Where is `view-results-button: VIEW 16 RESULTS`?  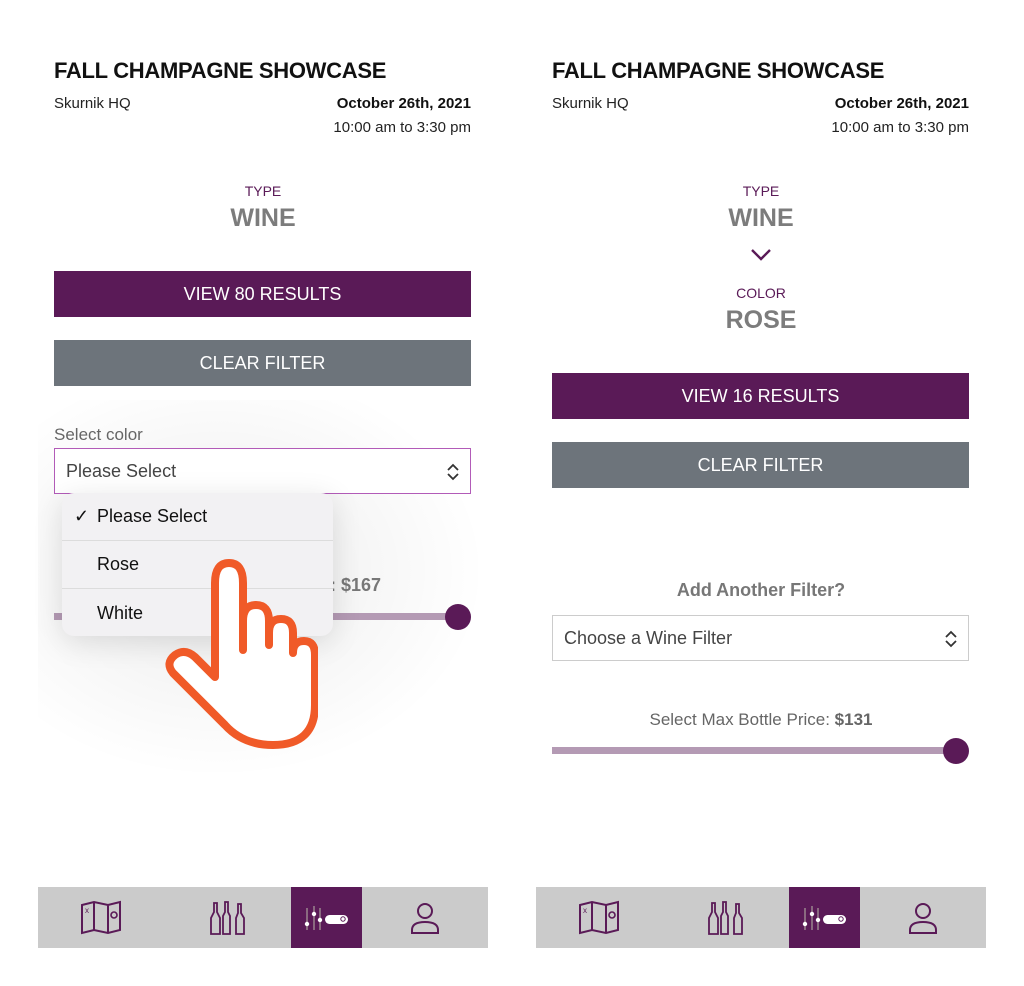
view-results-button: VIEW 16 RESULTS is located at coordinates (760, 396).